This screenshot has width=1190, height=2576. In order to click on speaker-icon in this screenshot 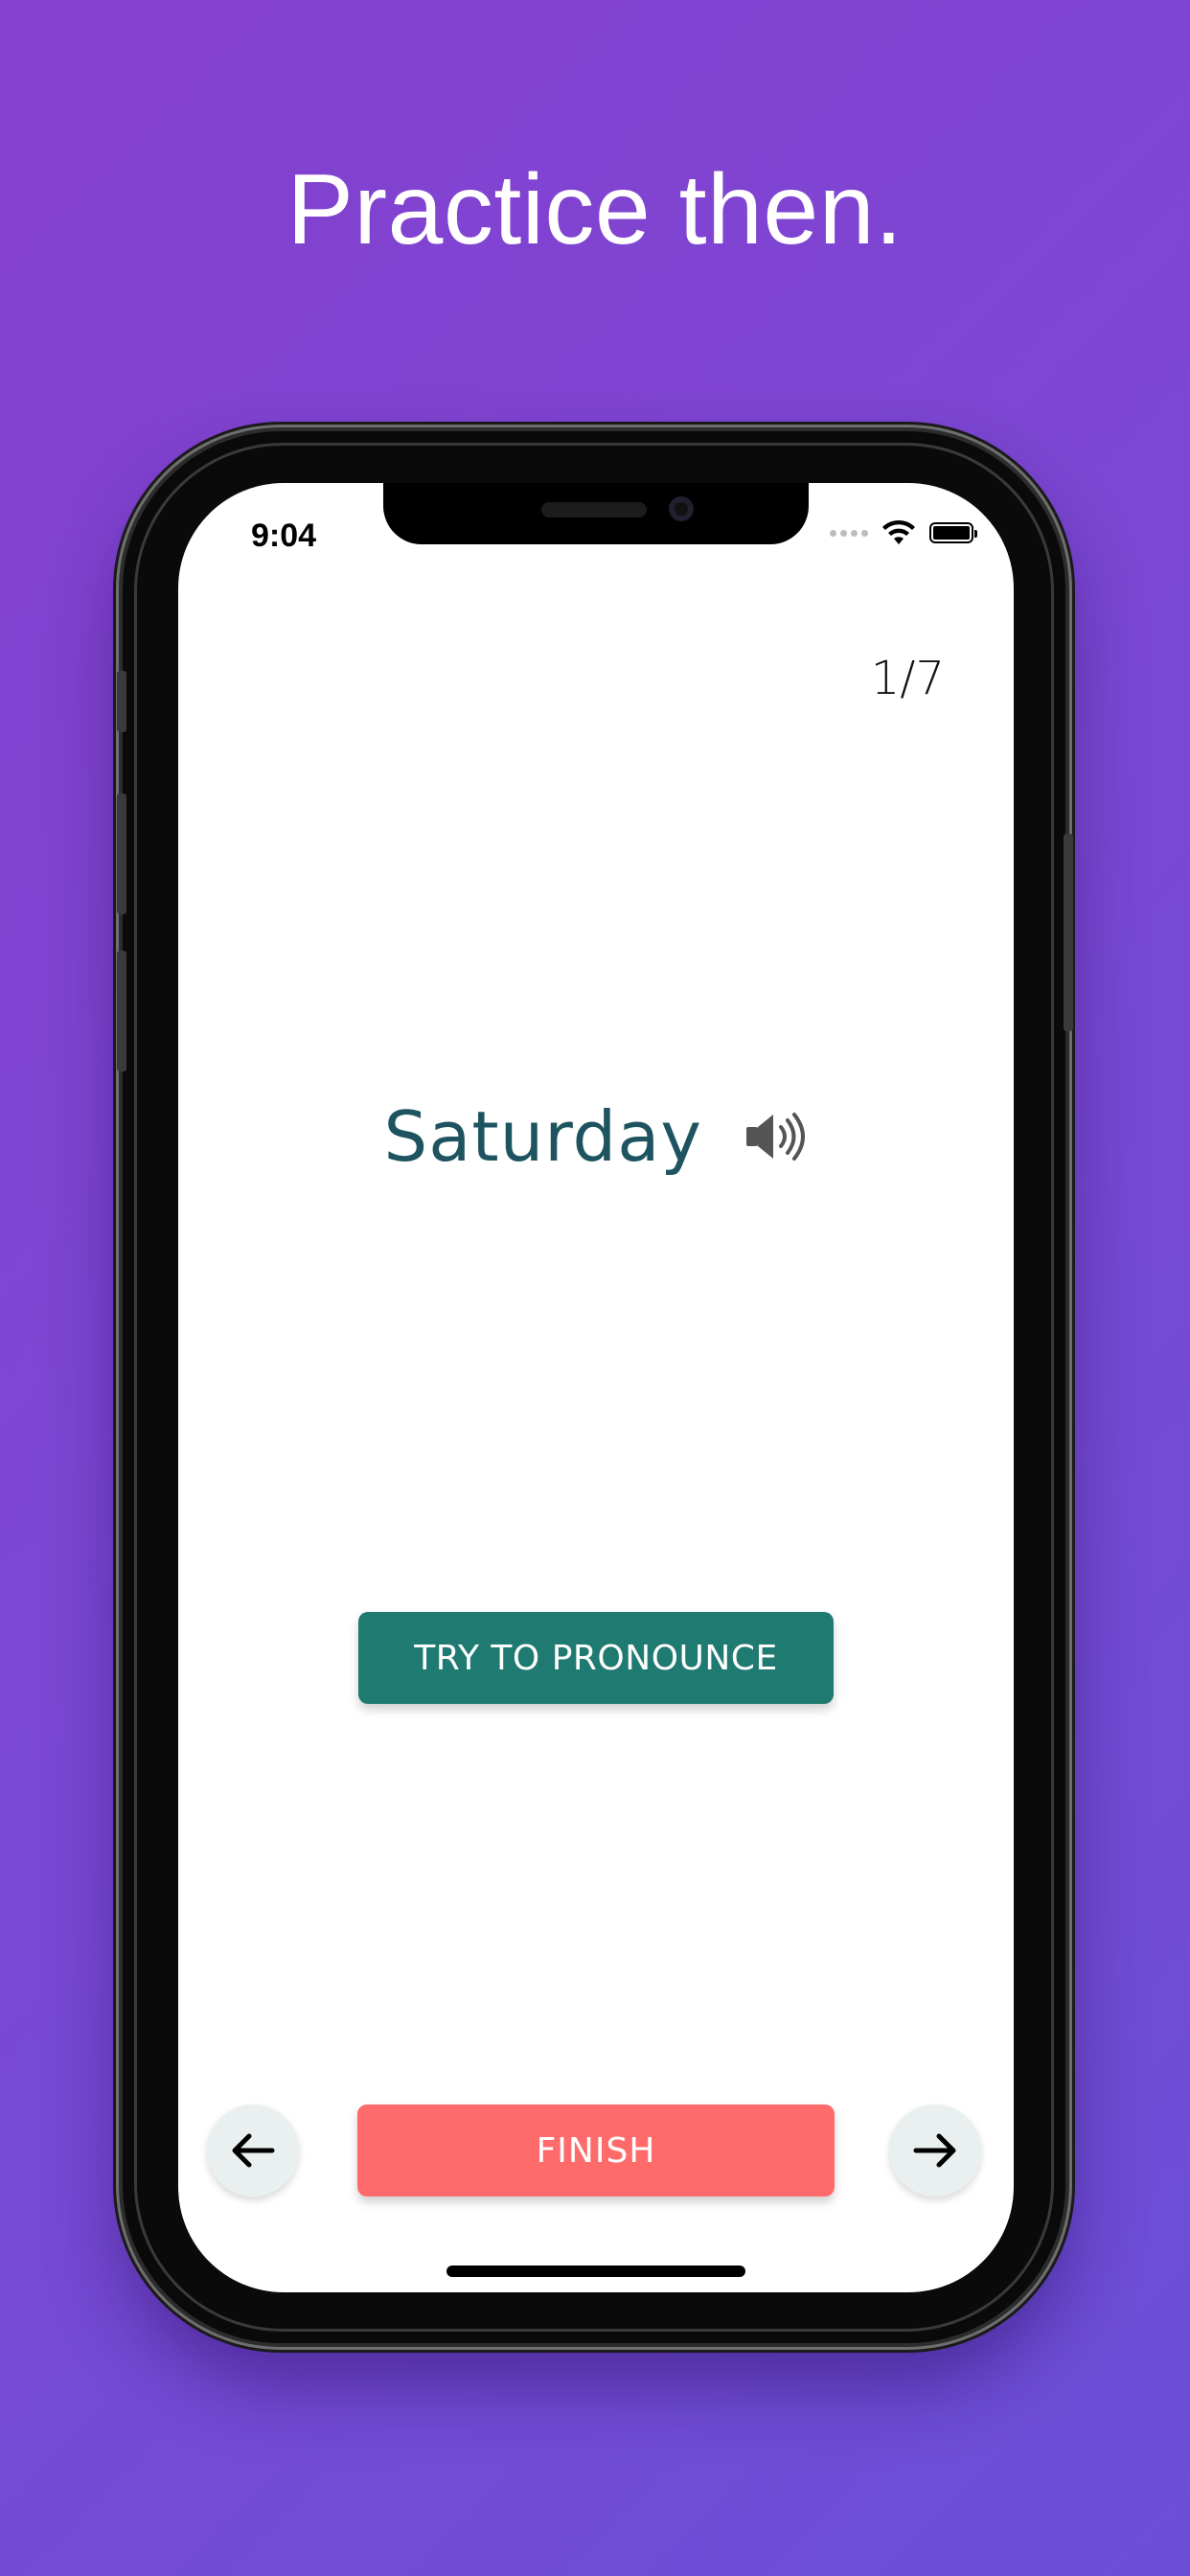, I will do `click(776, 1136)`.